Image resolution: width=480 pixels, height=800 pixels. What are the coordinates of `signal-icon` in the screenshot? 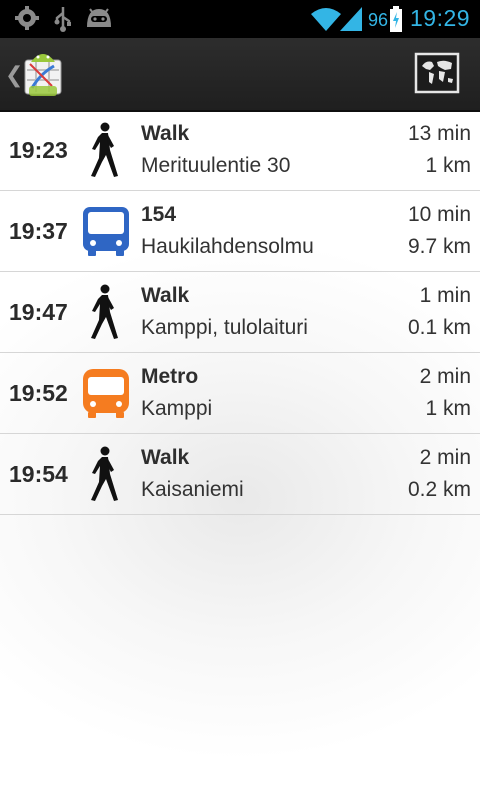 It's located at (351, 19).